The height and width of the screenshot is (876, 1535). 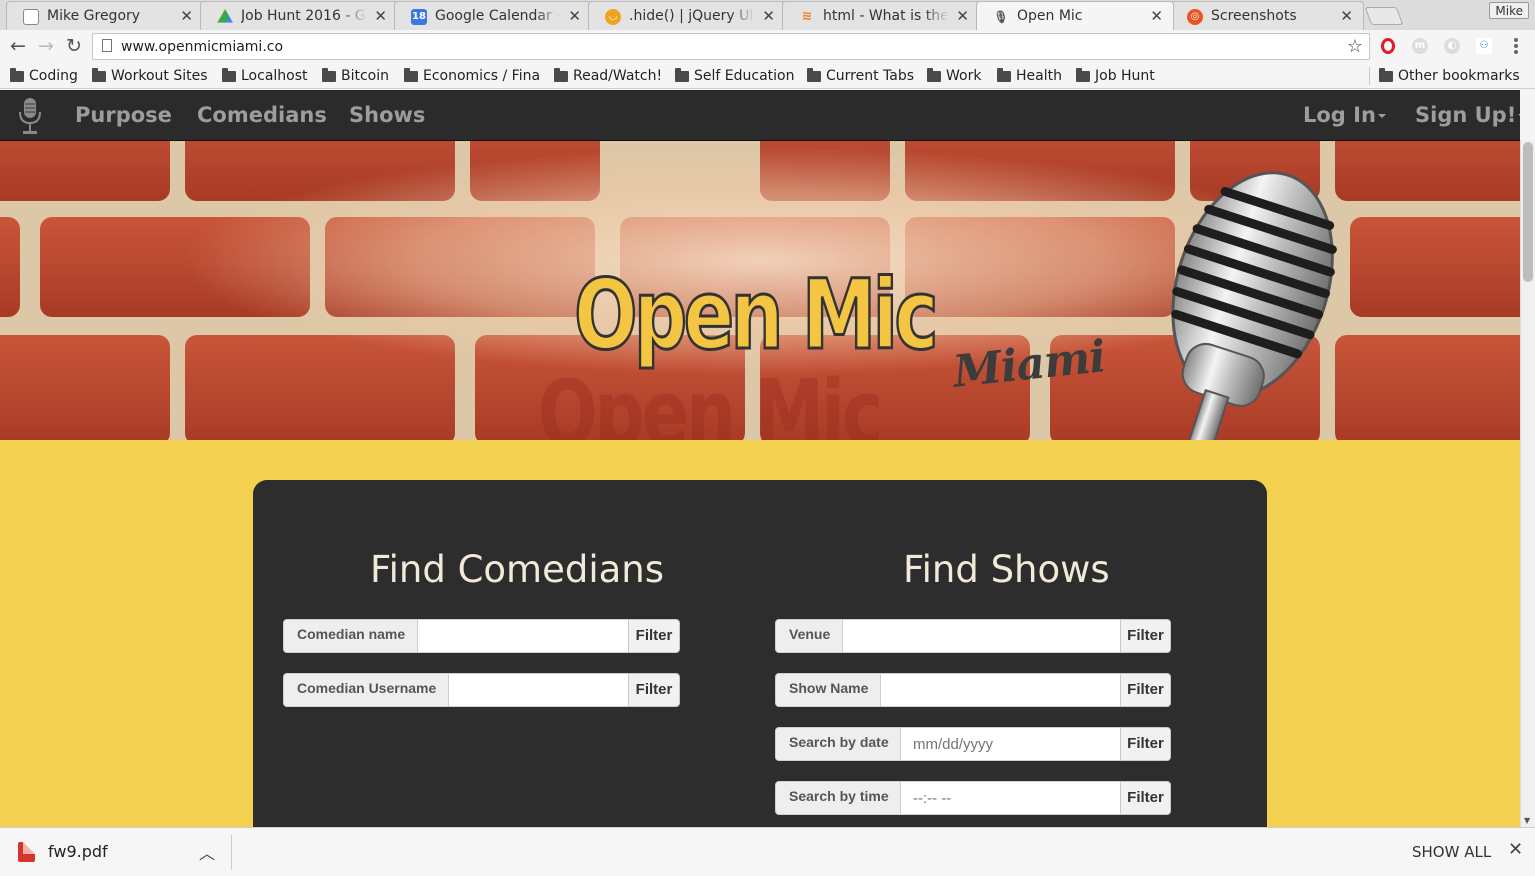 I want to click on bookmark-label: Health, so click(x=1039, y=76).